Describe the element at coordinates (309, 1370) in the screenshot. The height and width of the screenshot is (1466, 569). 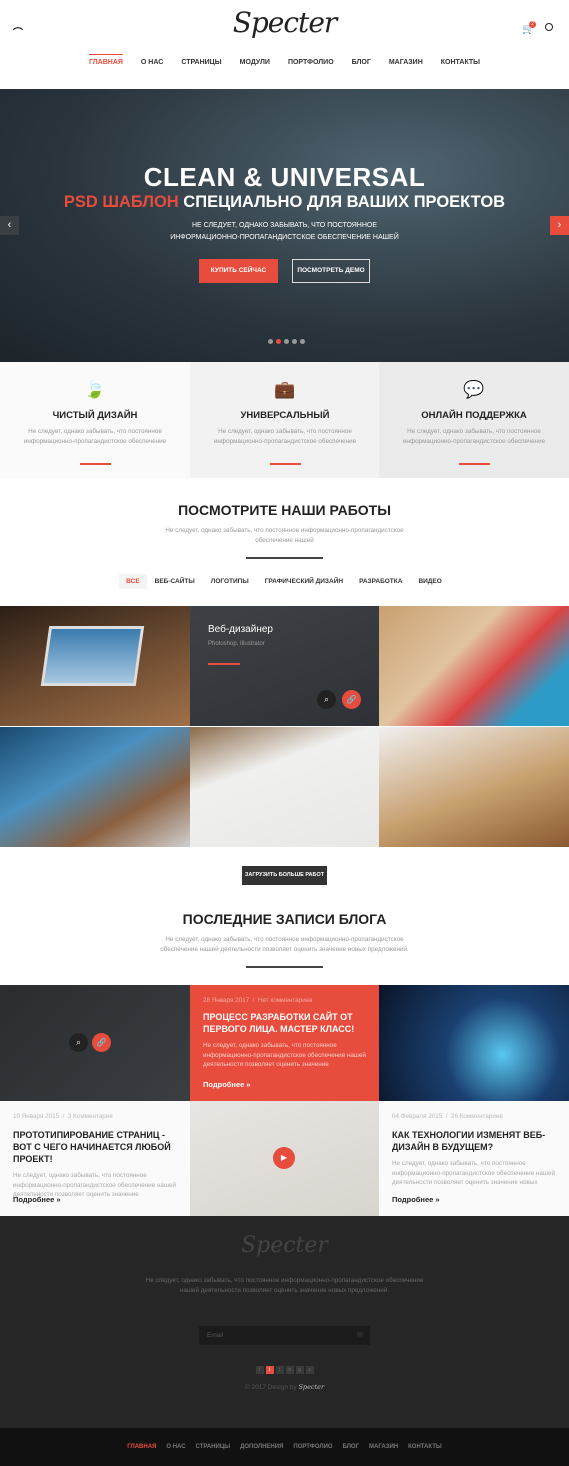
I see `skype-icon: s` at that location.